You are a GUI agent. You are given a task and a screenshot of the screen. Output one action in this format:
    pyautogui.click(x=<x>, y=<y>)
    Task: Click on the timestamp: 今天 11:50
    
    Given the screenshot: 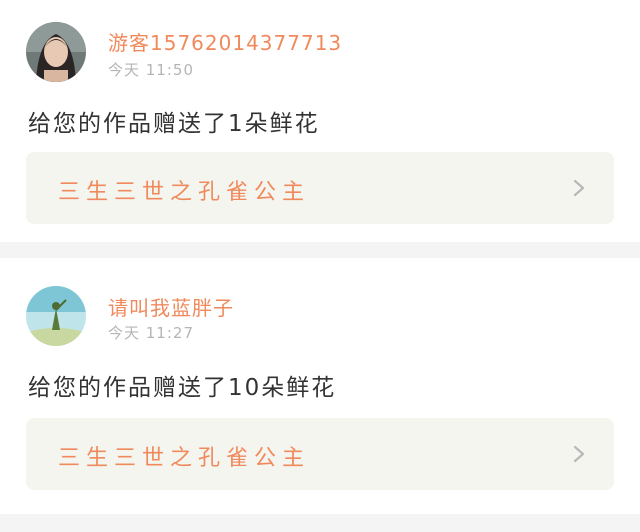 What is the action you would take?
    pyautogui.click(x=151, y=70)
    